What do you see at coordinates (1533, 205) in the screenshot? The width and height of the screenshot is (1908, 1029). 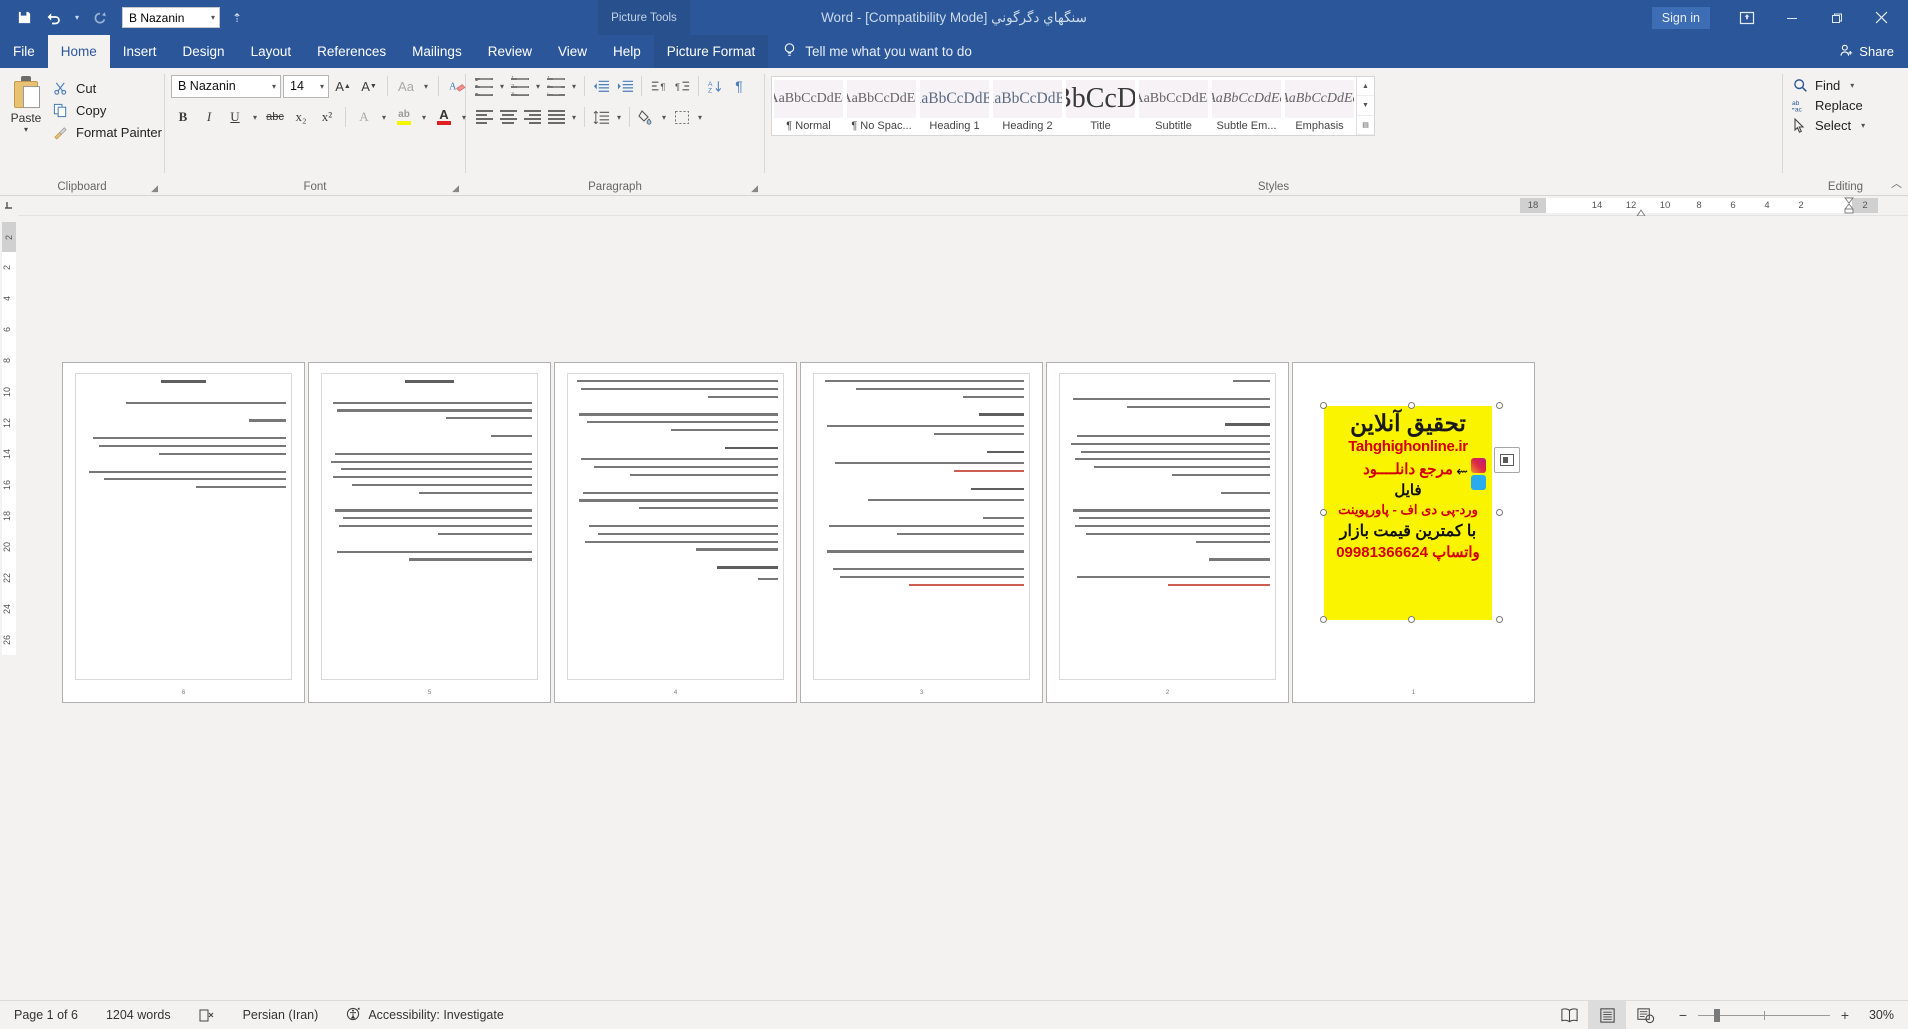 I see `ruler-left-margin: 18` at bounding box center [1533, 205].